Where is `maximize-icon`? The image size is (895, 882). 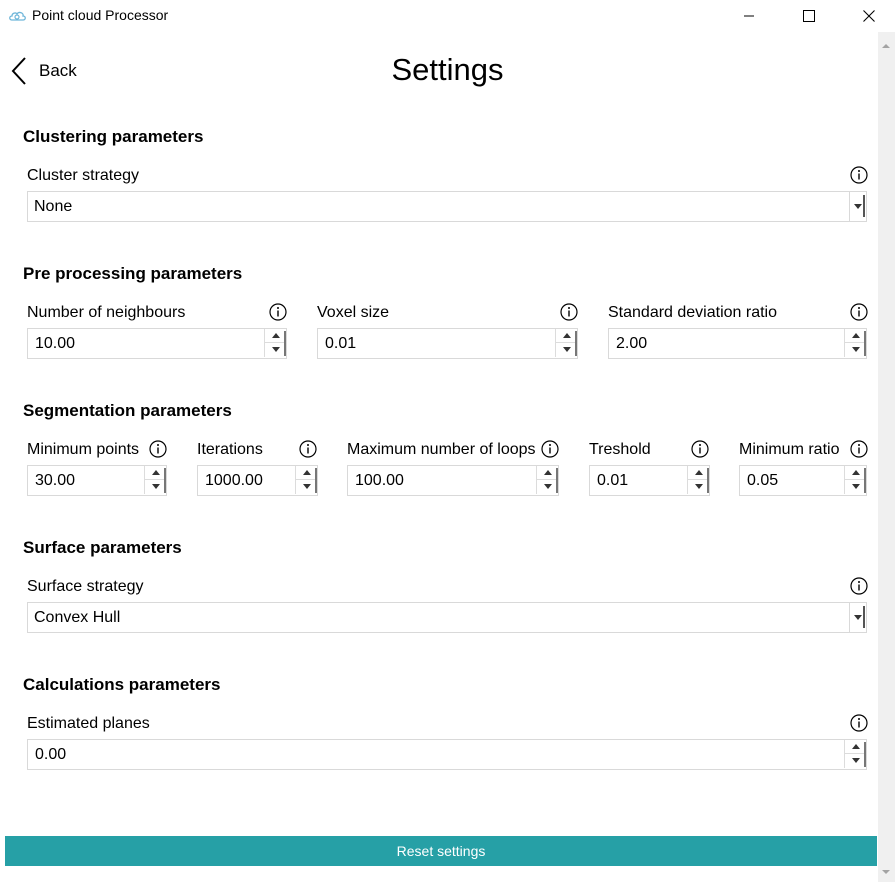
maximize-icon is located at coordinates (809, 16).